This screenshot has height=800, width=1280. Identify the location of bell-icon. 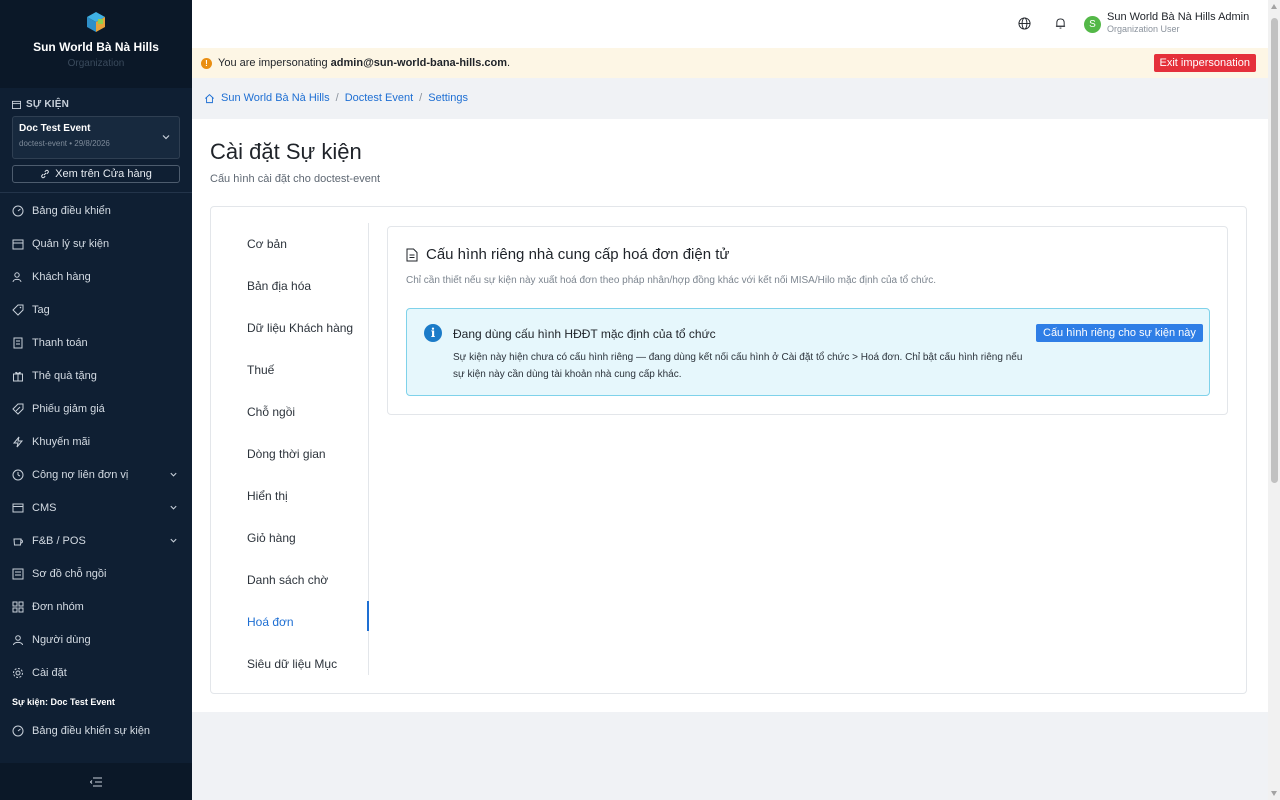
(1060, 23).